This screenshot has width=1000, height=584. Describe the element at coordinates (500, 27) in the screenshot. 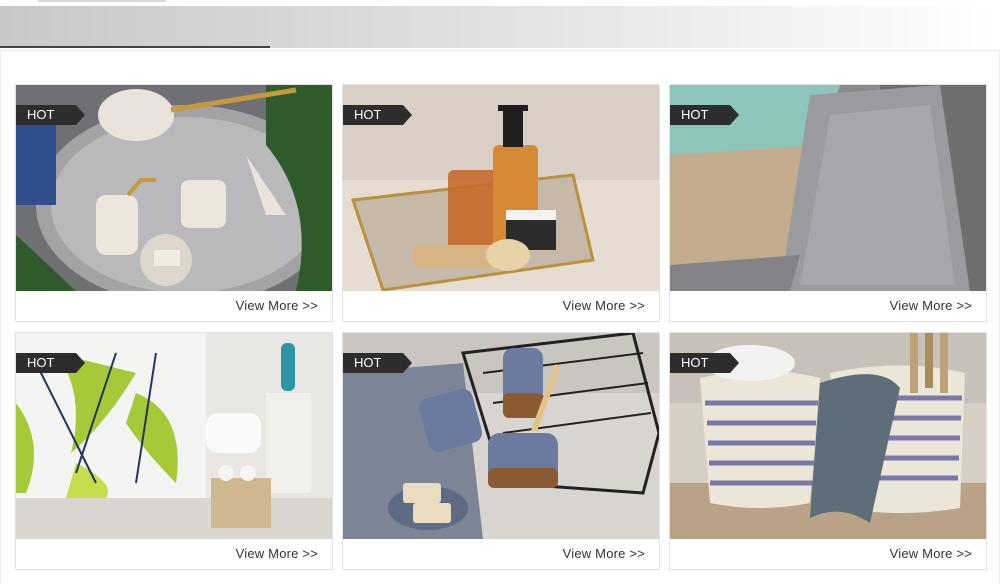

I see `header-banner` at that location.